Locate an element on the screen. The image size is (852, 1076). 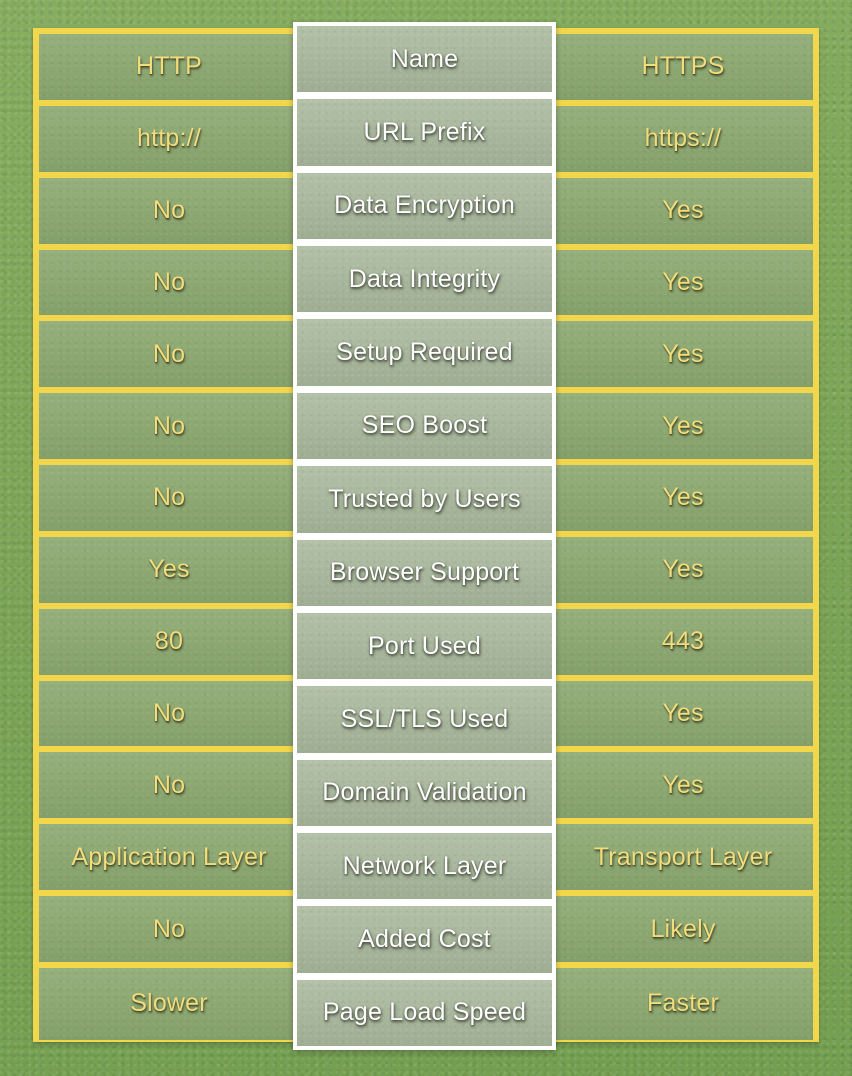
cell-http: Slower is located at coordinates (169, 1004).